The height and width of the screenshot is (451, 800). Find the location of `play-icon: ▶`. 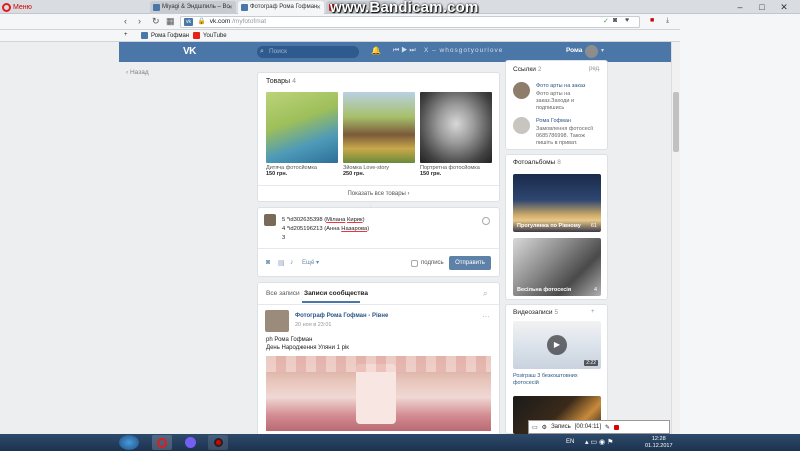

play-icon: ▶ is located at coordinates (557, 345).